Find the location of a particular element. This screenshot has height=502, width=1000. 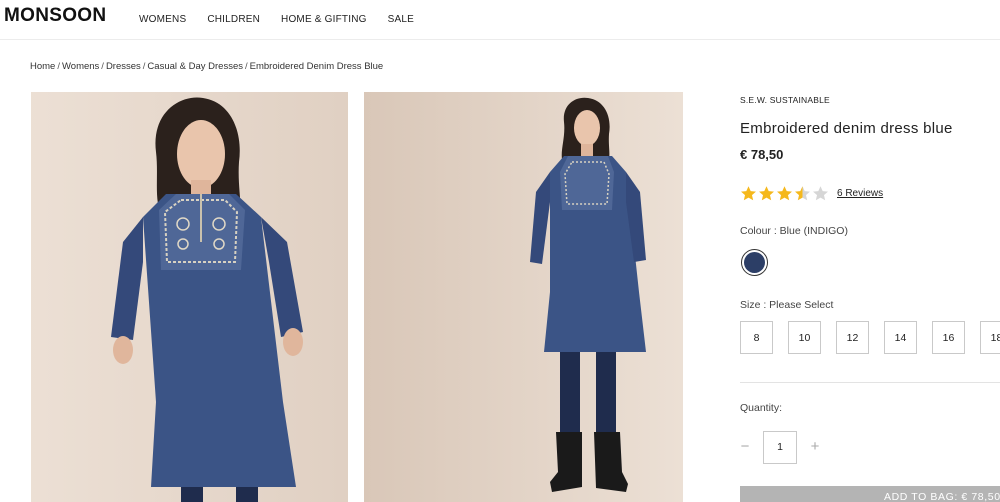

quantity-decrease-button: − is located at coordinates (745, 447).